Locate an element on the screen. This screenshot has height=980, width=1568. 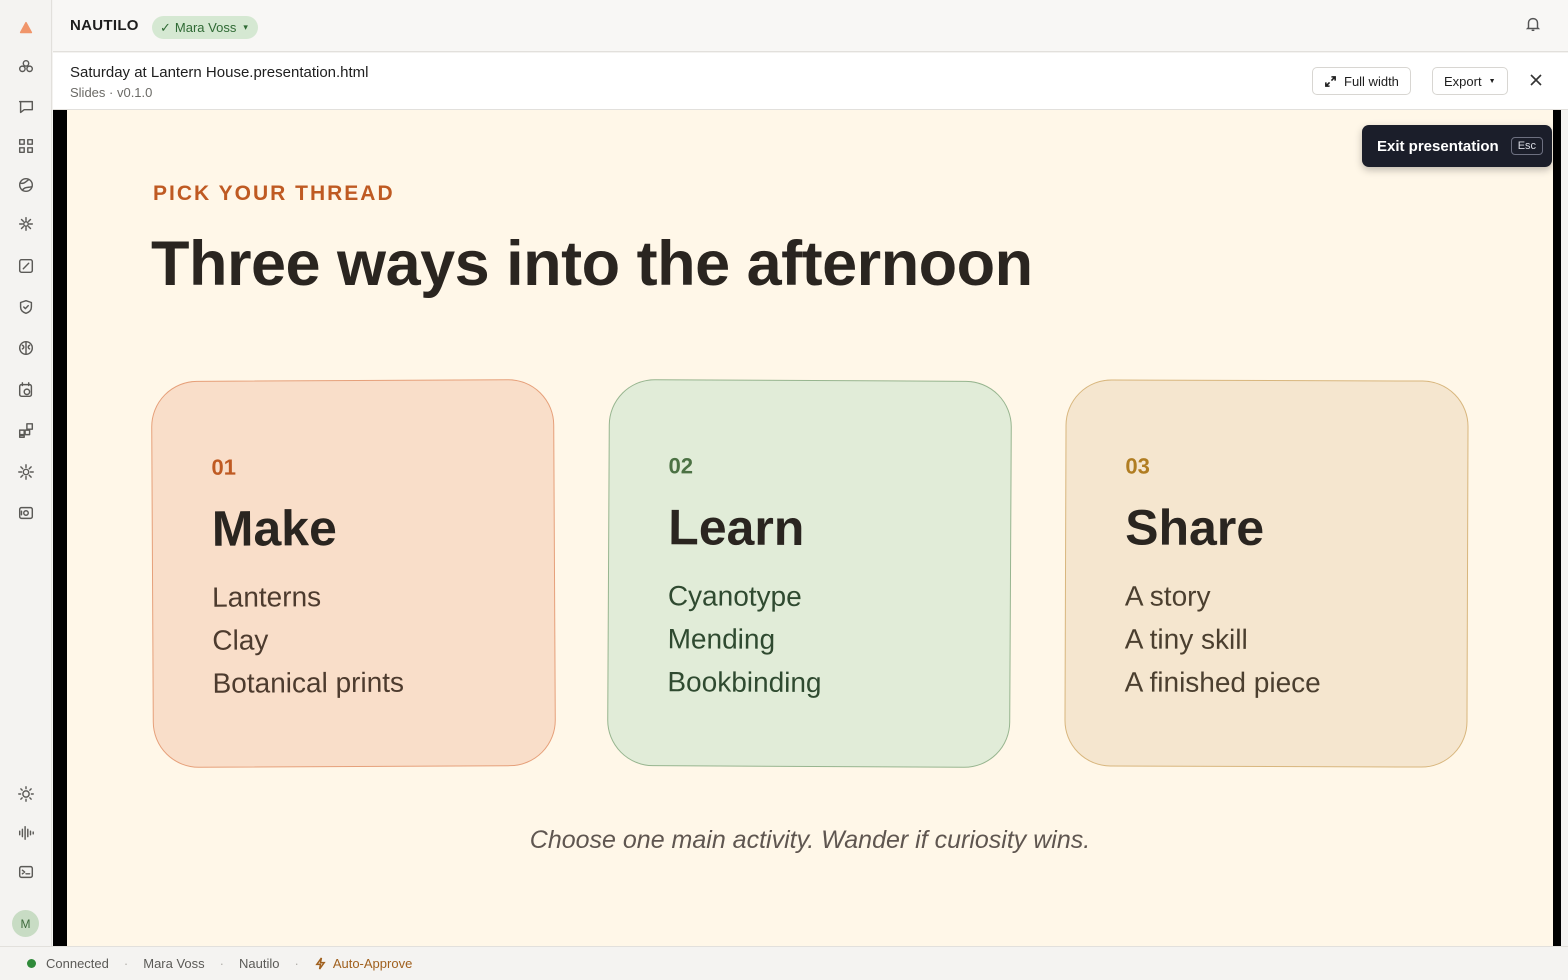
card-items: Lanterns Clay Botanical prints is located at coordinates (308, 640).